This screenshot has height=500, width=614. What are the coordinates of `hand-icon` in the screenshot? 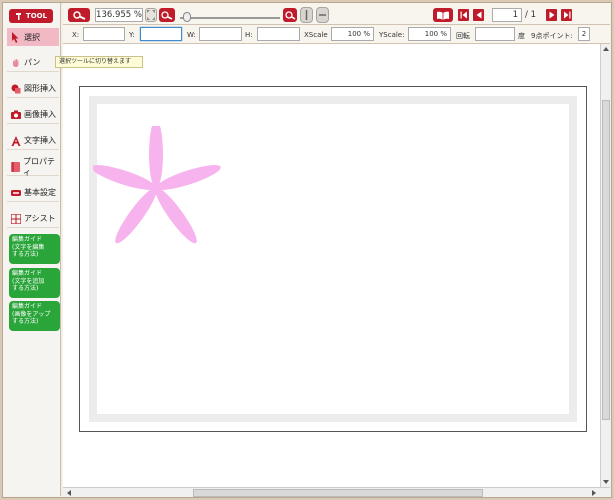 It's located at (15, 62).